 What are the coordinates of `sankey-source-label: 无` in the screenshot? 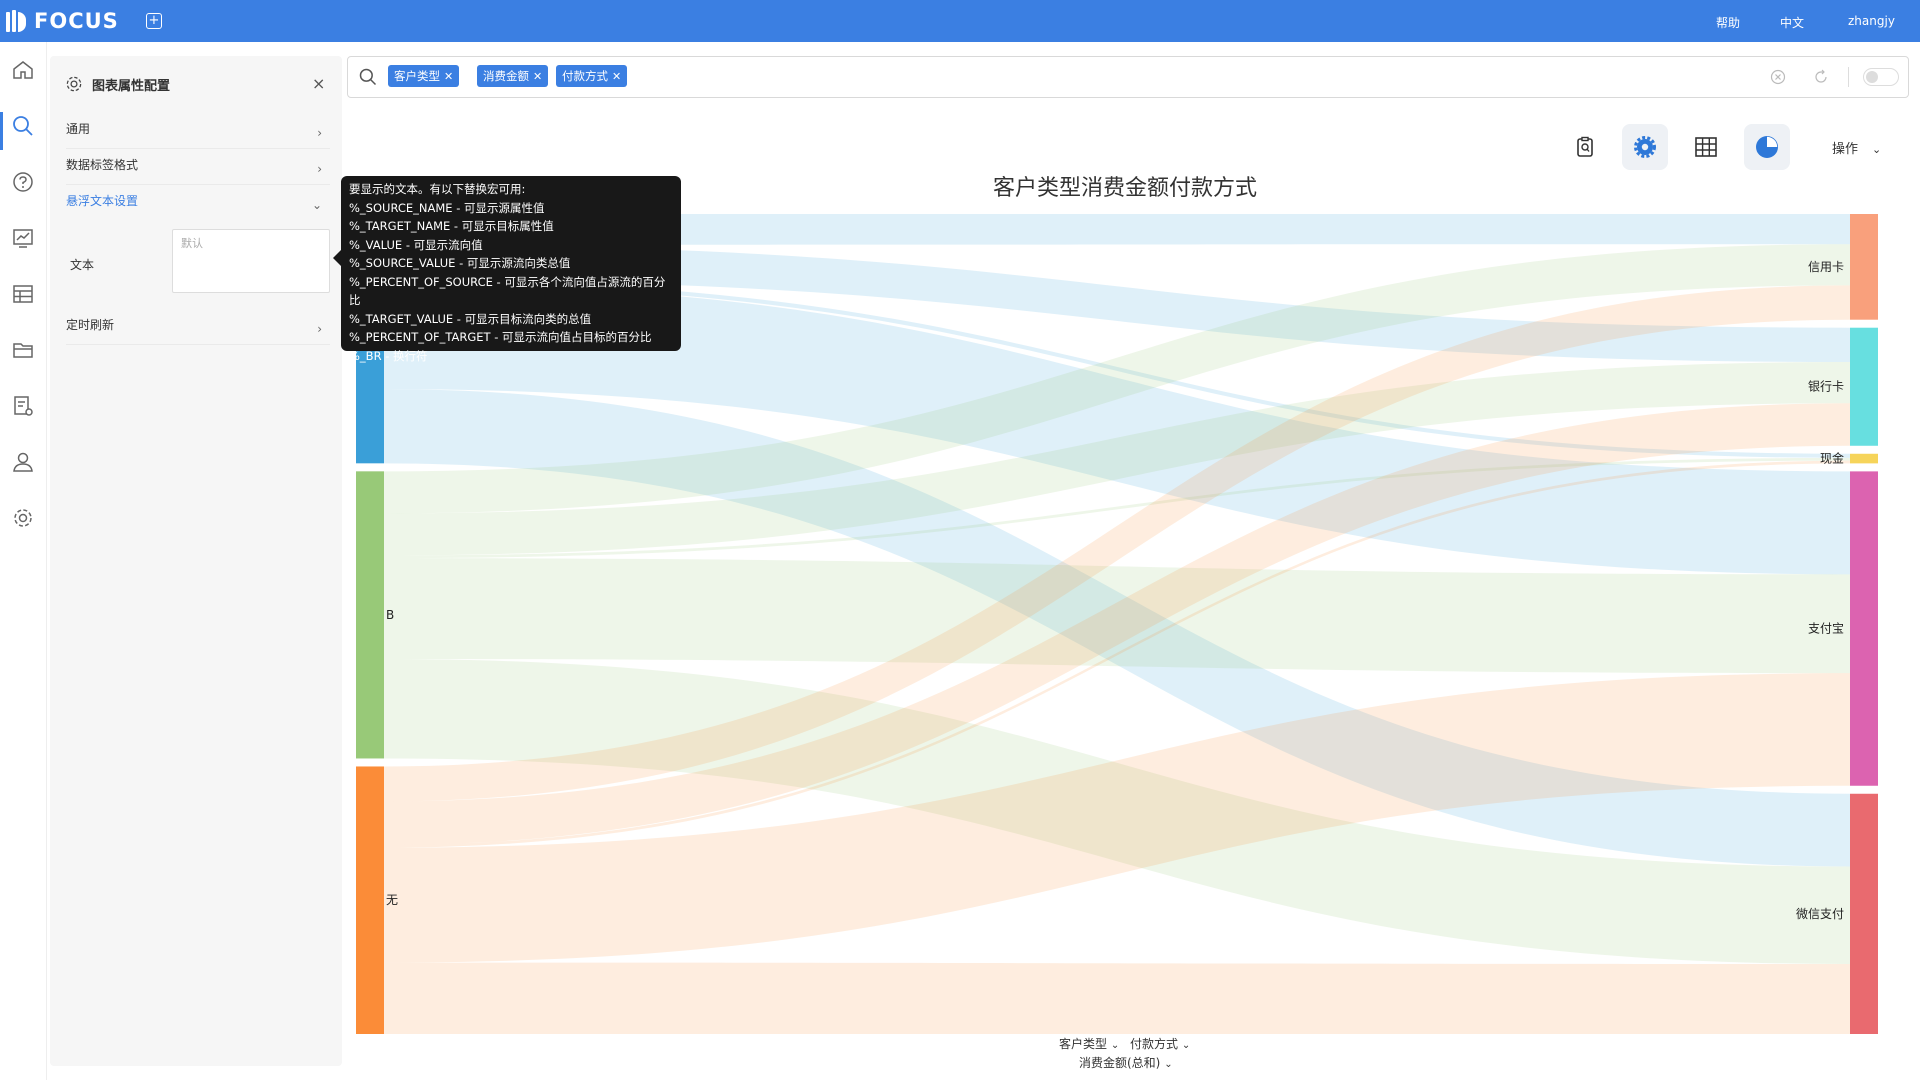 It's located at (392, 900).